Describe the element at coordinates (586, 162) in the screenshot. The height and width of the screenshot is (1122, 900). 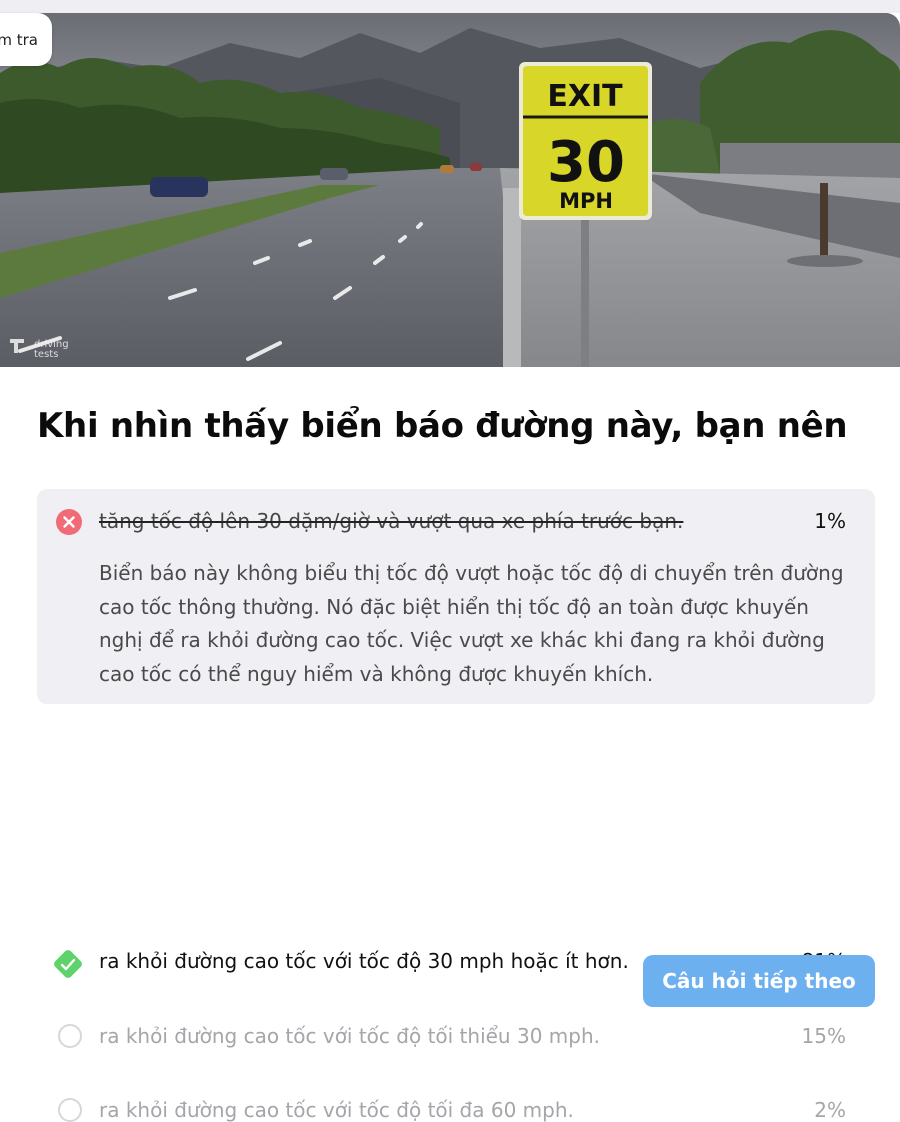
I see `sign-number-text: 30` at that location.